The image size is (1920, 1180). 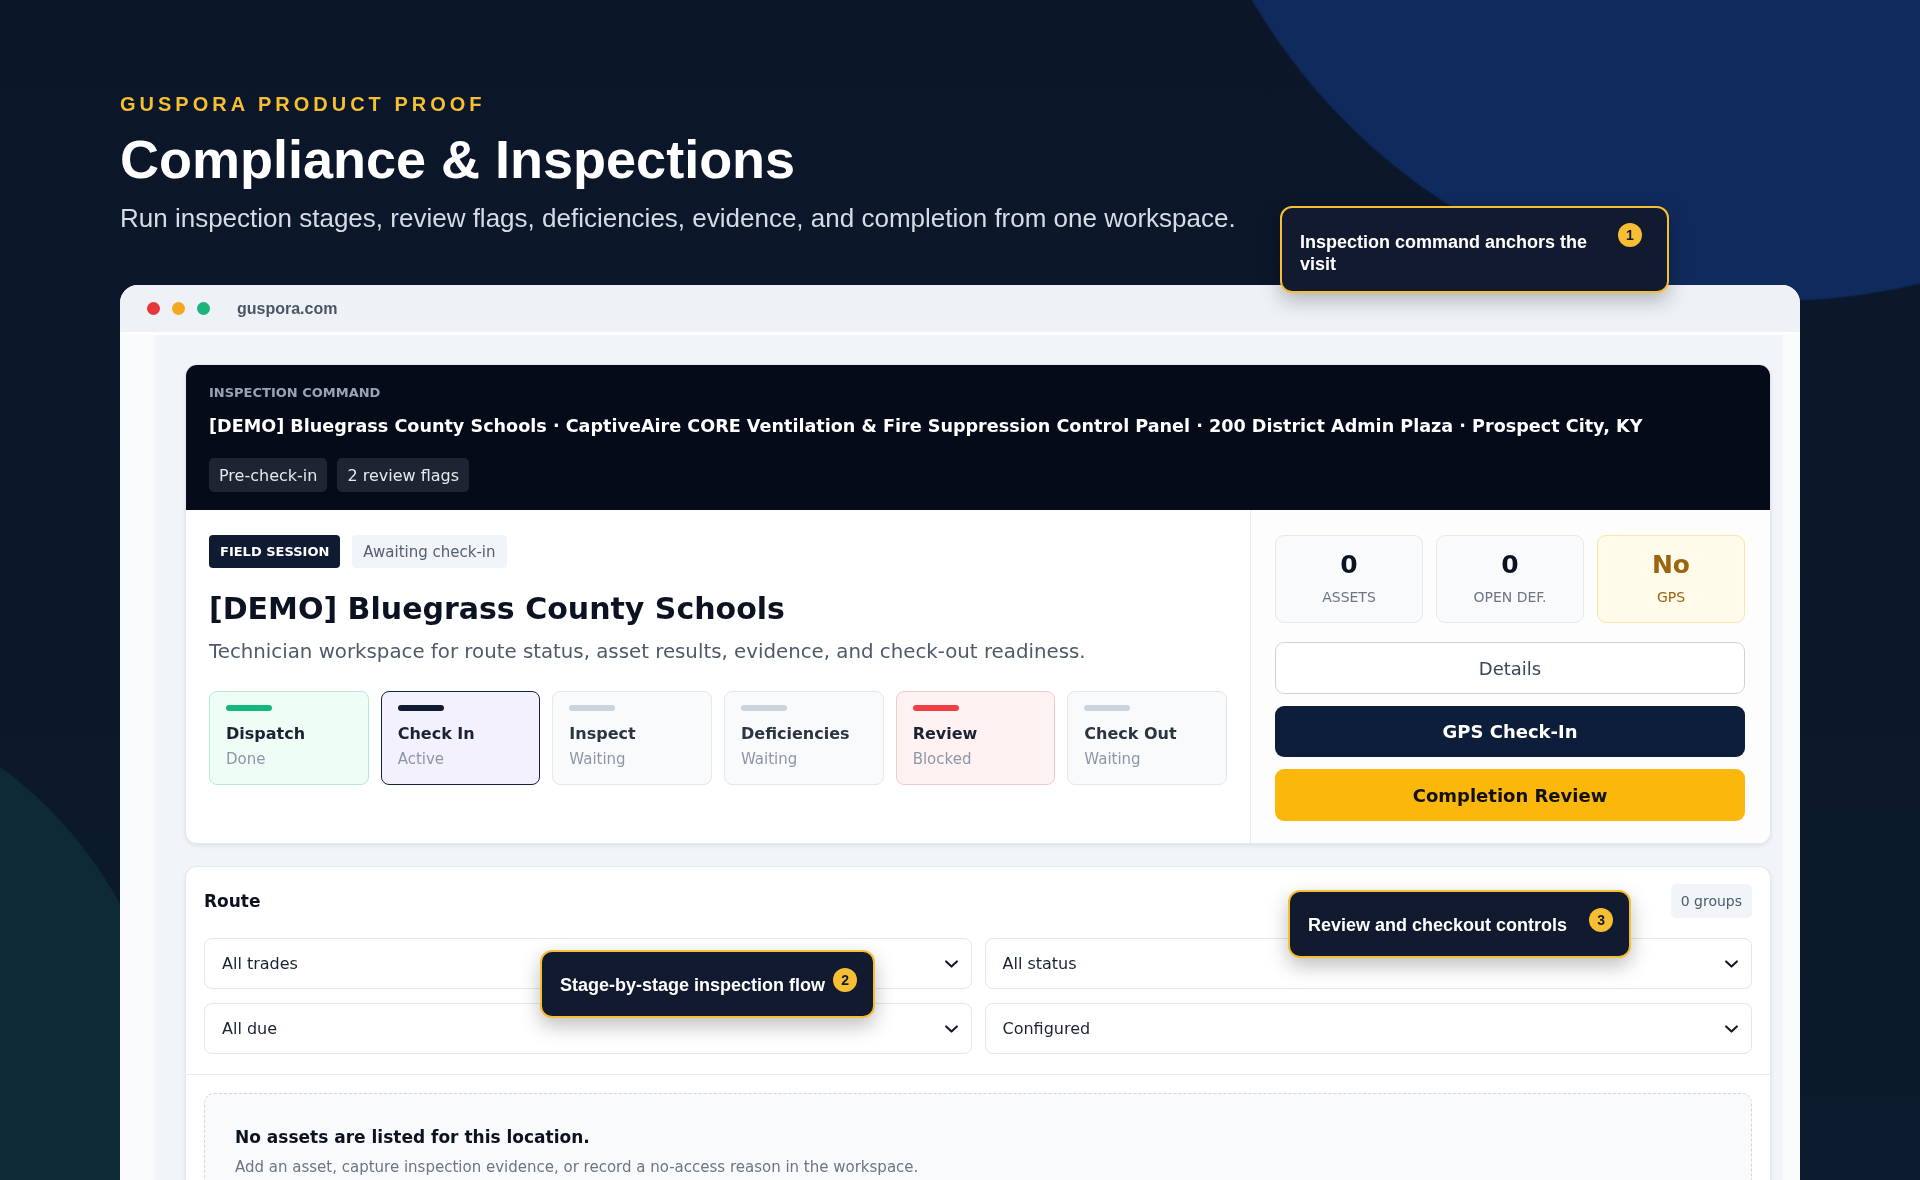 I want to click on stage-card: Inspect Waiting, so click(x=632, y=738).